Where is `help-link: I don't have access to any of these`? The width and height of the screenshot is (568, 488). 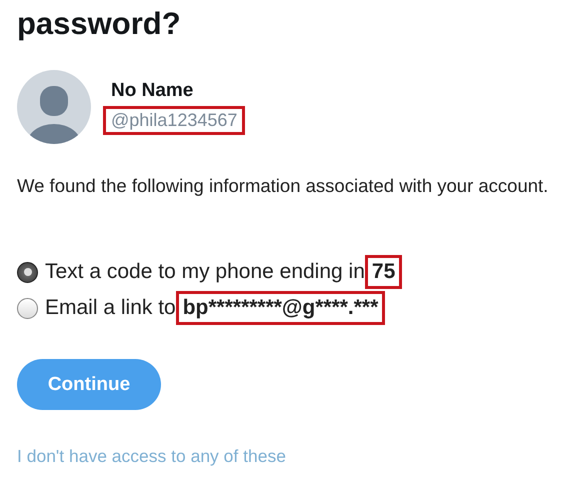 help-link: I don't have access to any of these is located at coordinates (151, 456).